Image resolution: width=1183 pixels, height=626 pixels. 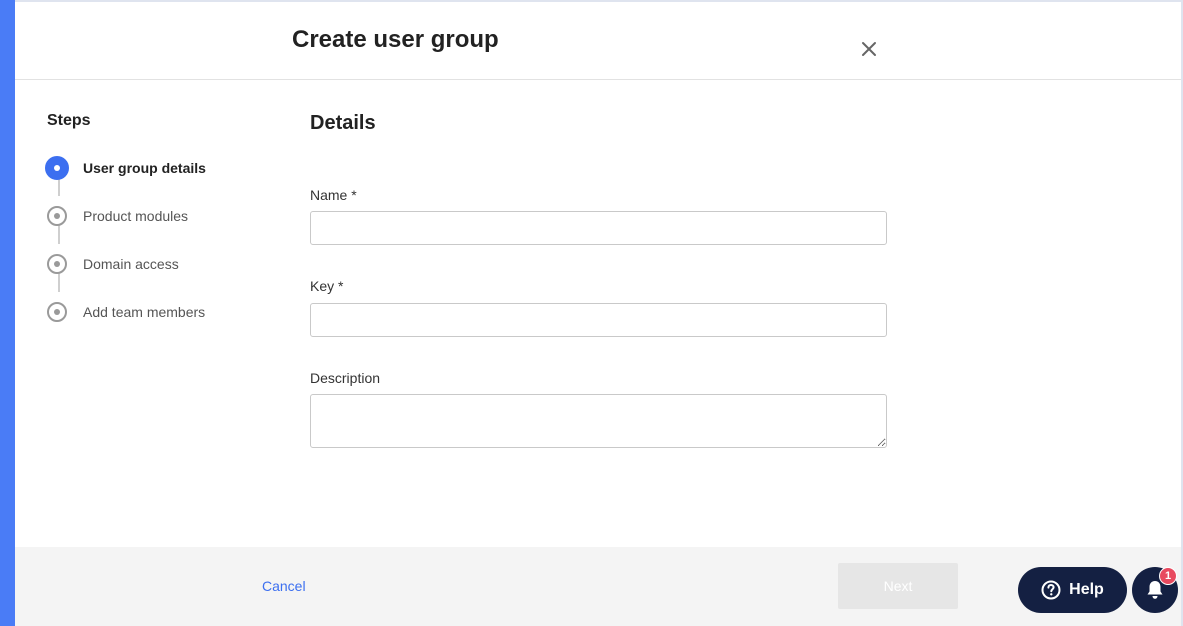 What do you see at coordinates (69, 120) in the screenshot?
I see `steps-title: Steps` at bounding box center [69, 120].